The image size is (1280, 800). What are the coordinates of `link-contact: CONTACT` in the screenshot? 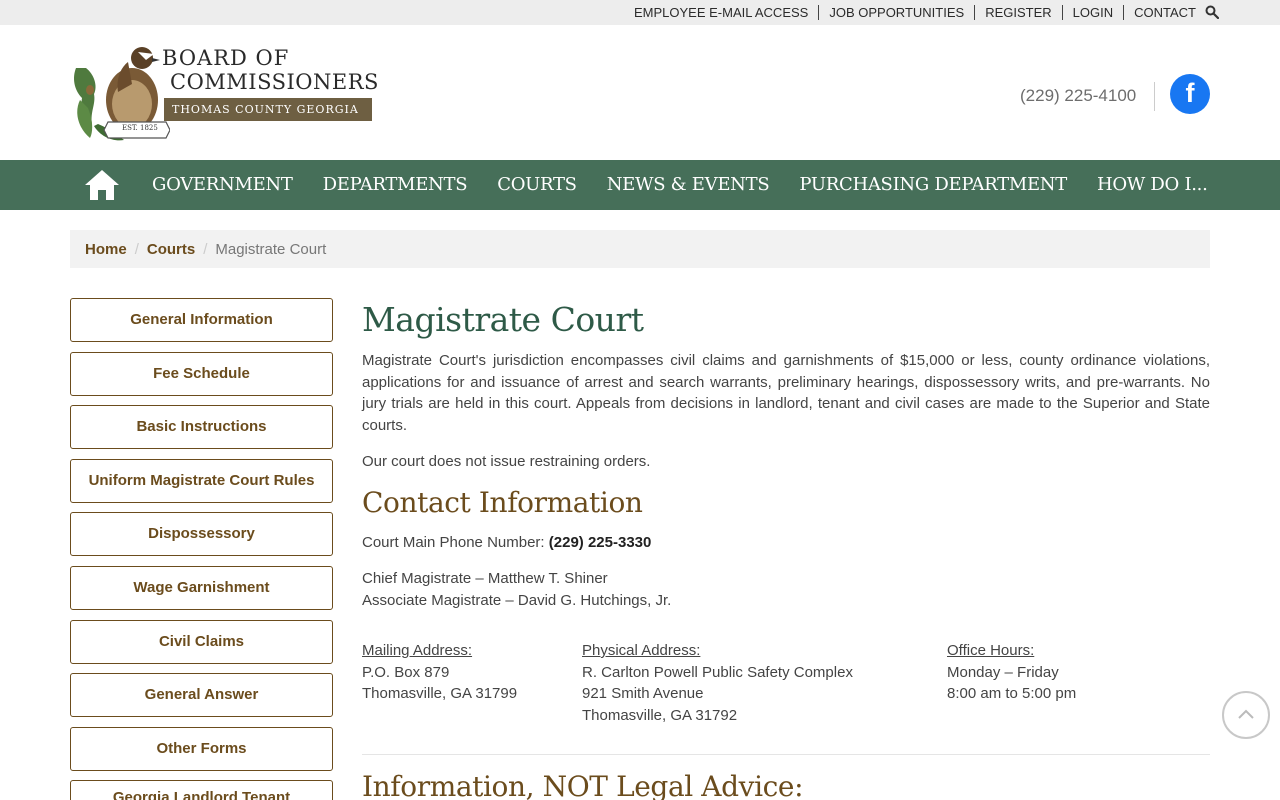 It's located at (1170, 12).